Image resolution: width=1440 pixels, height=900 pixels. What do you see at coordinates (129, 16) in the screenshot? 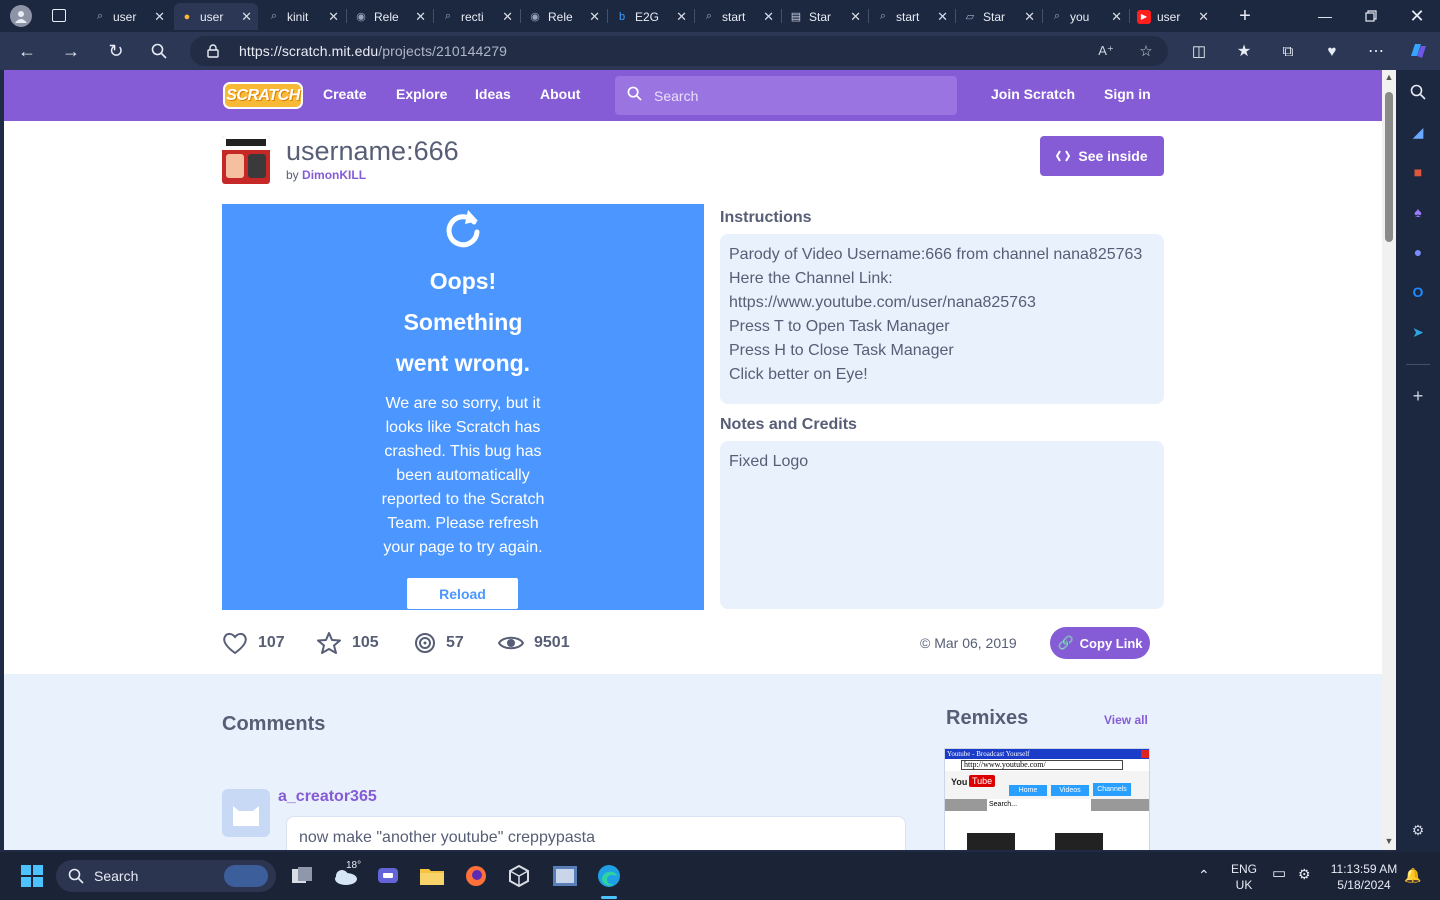
I see `browser-tab: ⌕ user ✕` at bounding box center [129, 16].